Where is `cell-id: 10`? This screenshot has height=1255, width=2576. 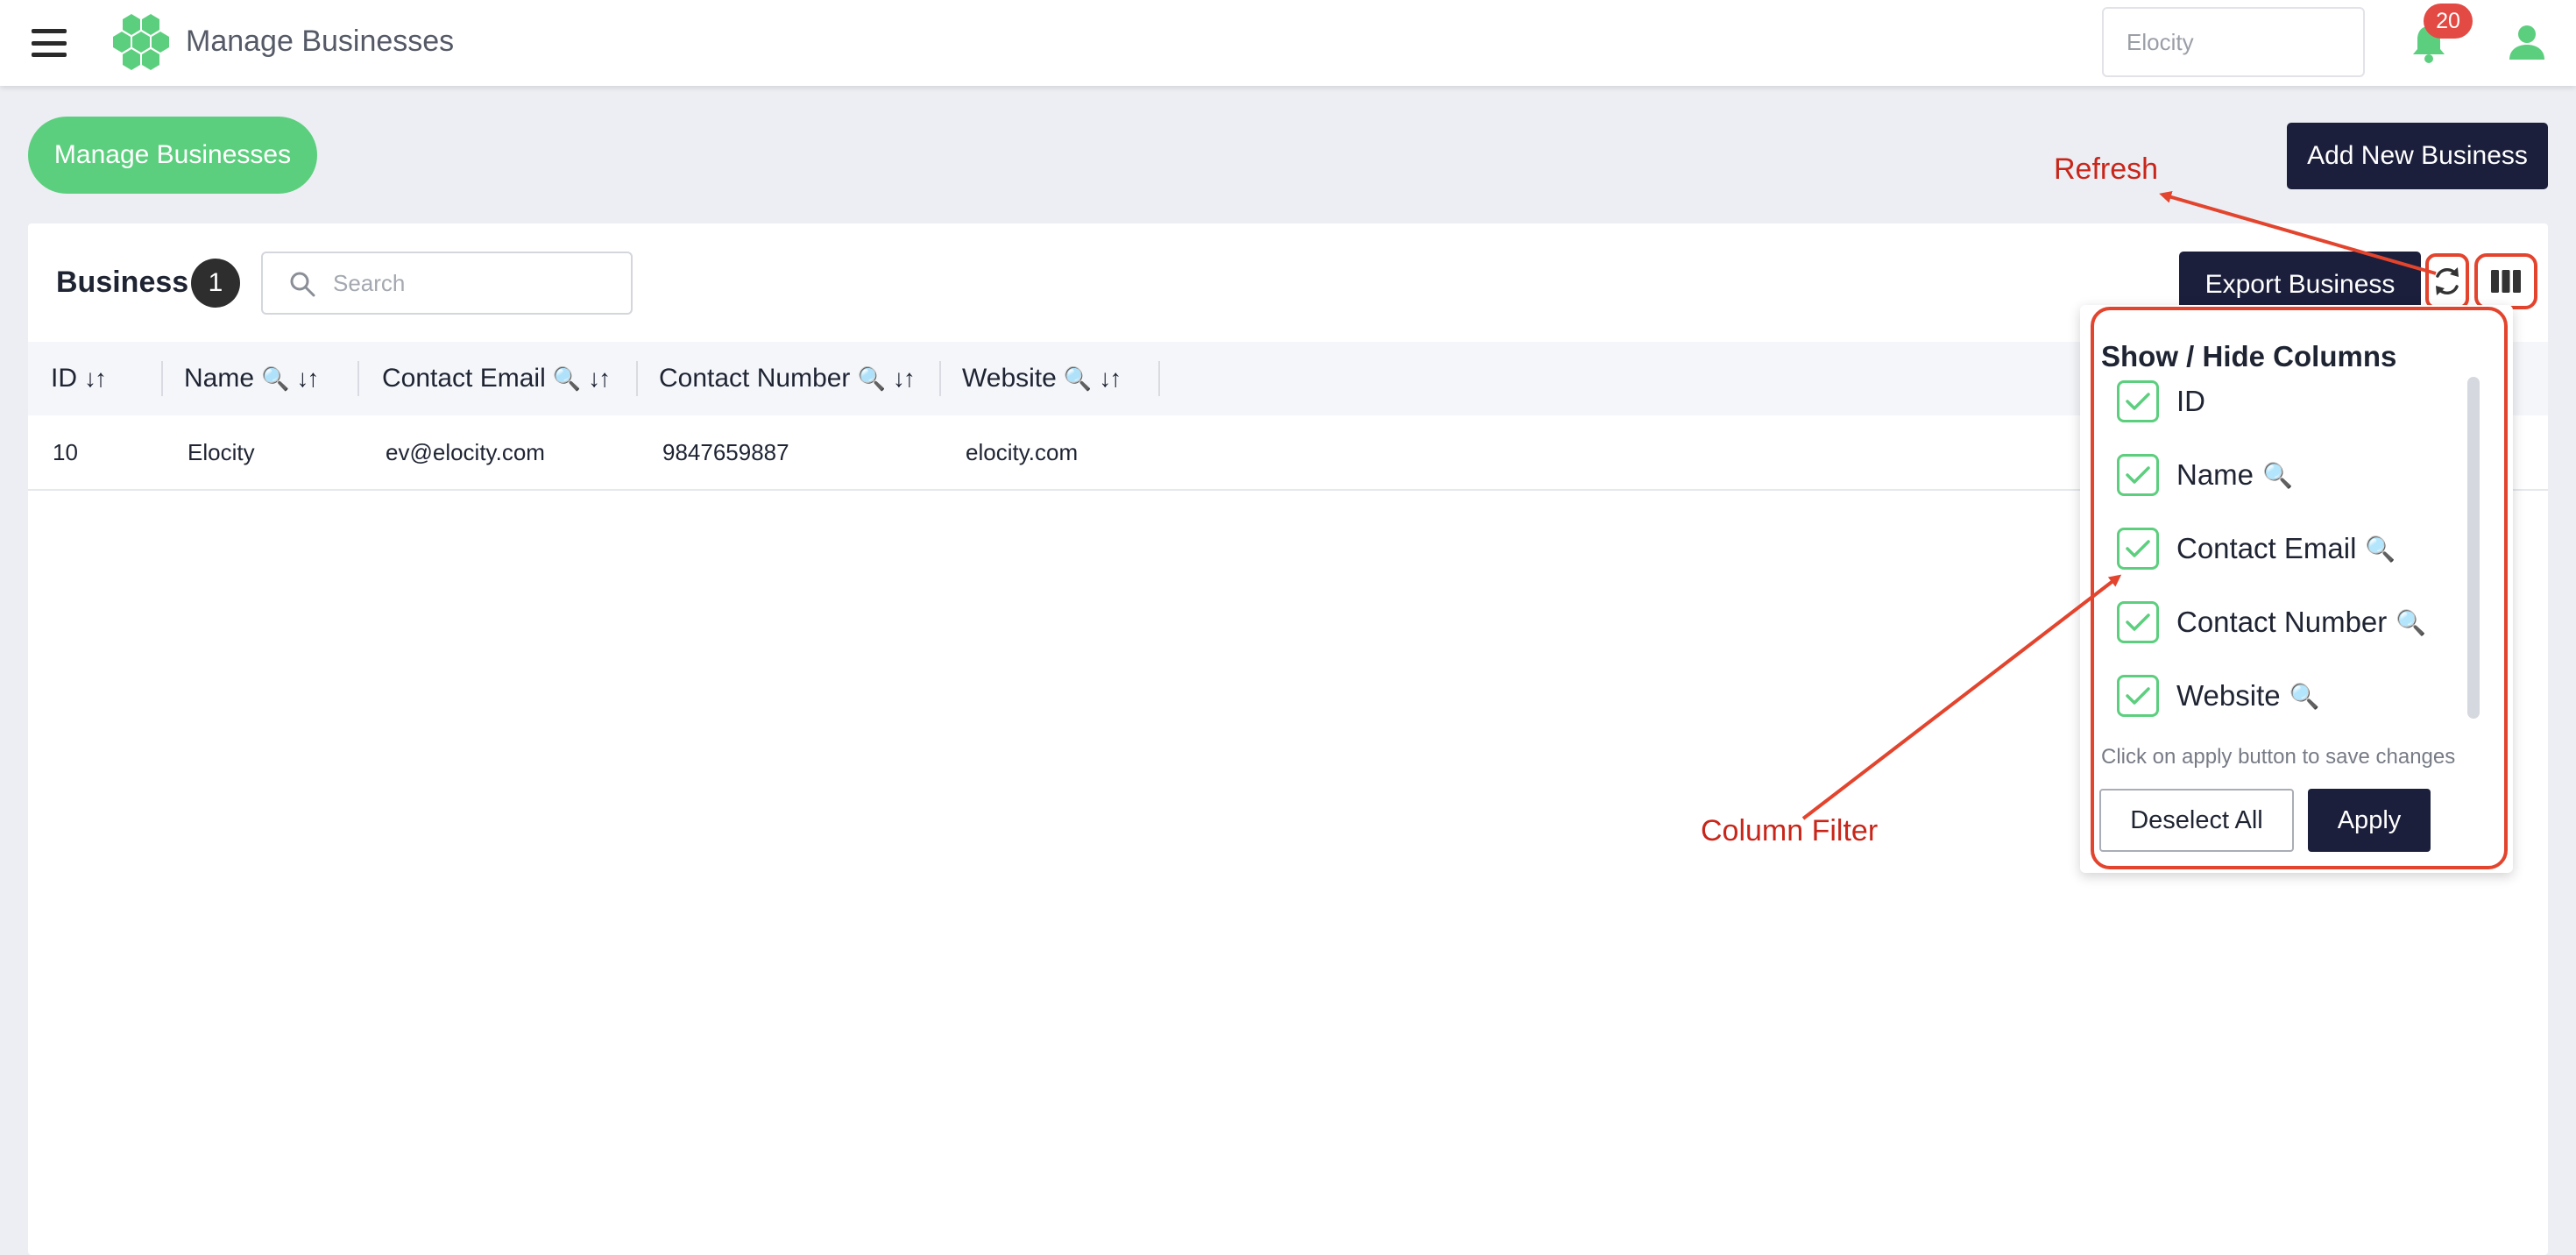 cell-id: 10 is located at coordinates (65, 452).